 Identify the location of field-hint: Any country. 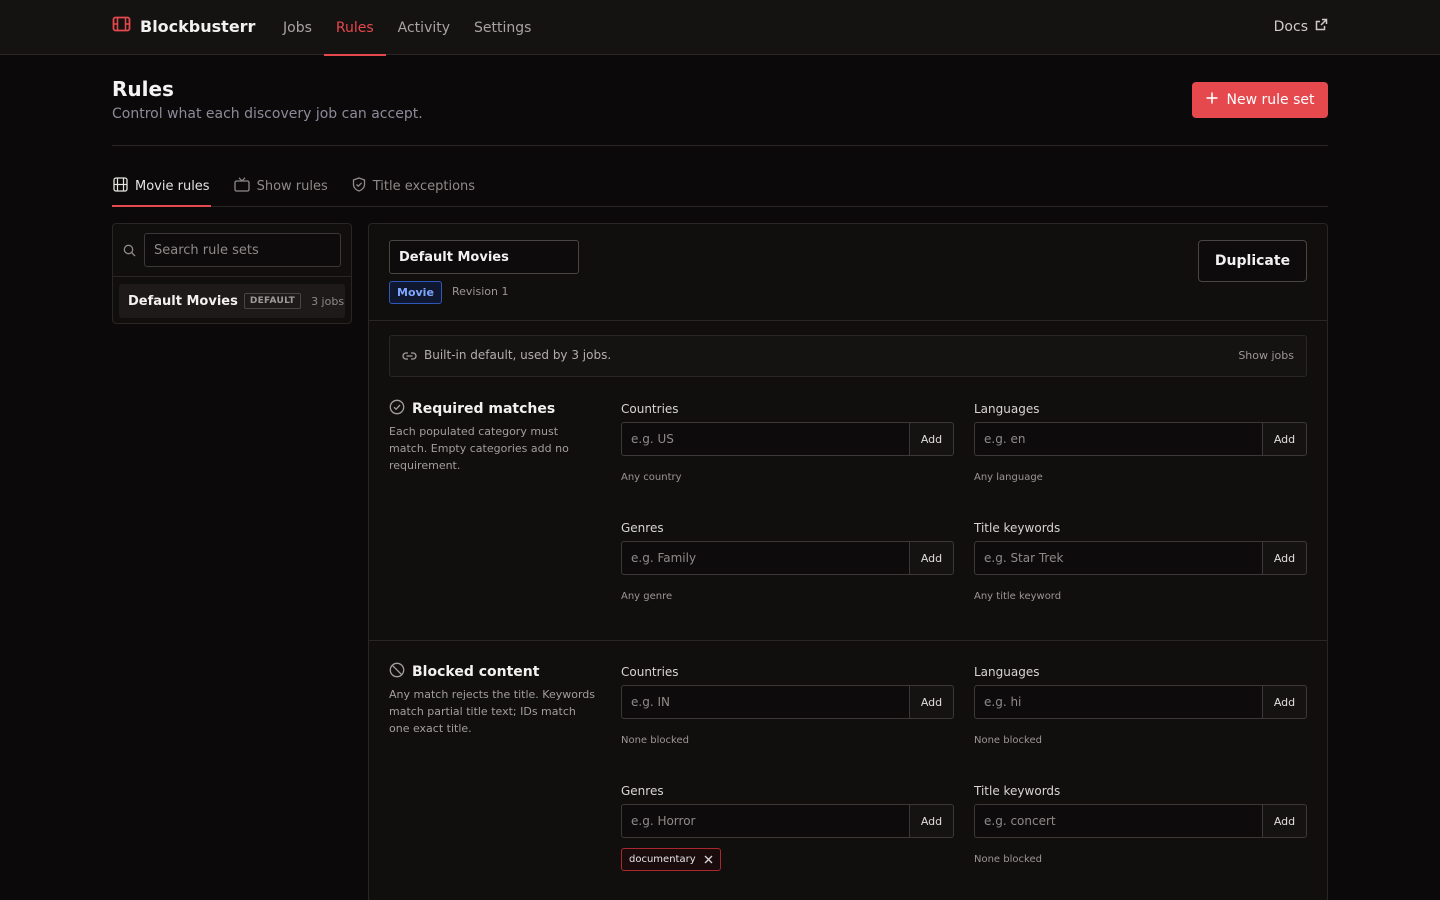
(651, 477).